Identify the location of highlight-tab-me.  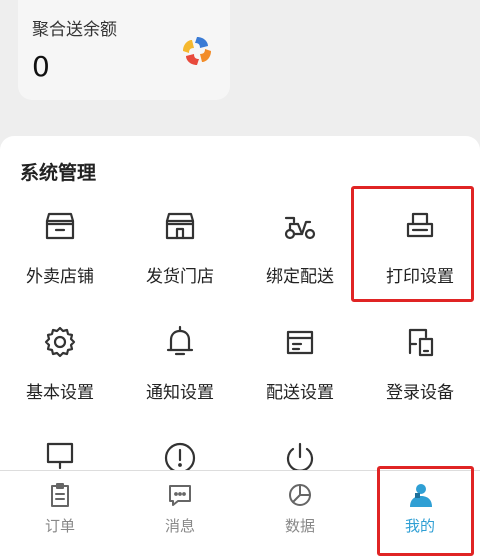
(425, 511).